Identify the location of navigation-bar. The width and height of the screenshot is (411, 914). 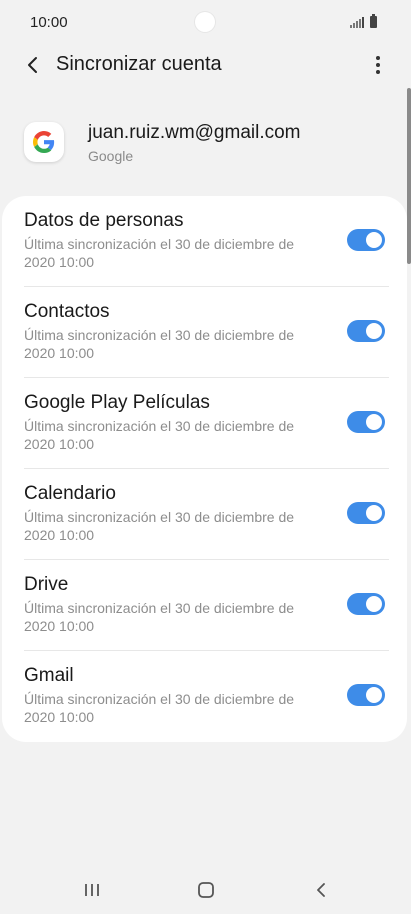
(205, 888).